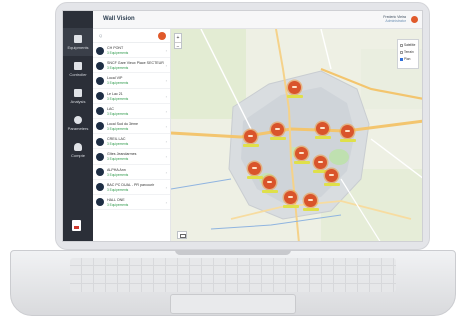 Image resolution: width=466 pixels, height=322 pixels. Describe the element at coordinates (131, 36) in the screenshot. I see `search-bar: Q` at that location.